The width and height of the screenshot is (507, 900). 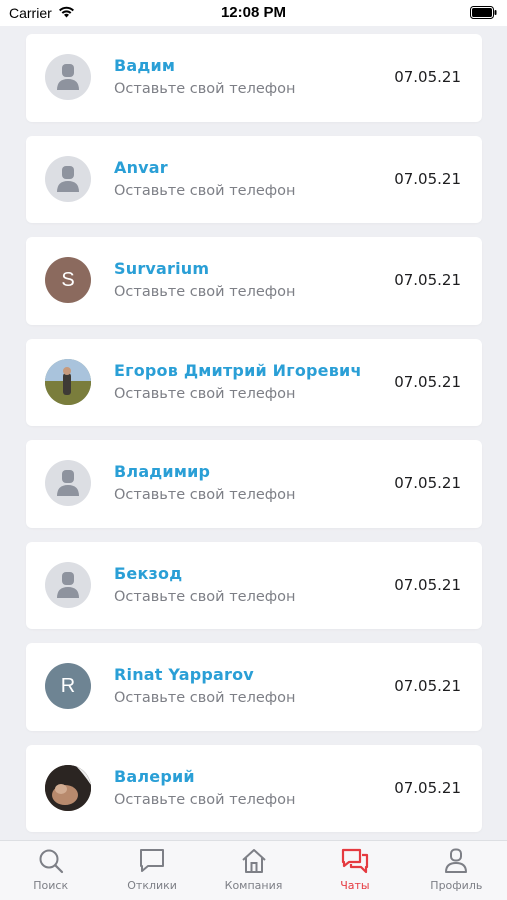 What do you see at coordinates (456, 885) in the screenshot?
I see `tab-label: Профиль` at bounding box center [456, 885].